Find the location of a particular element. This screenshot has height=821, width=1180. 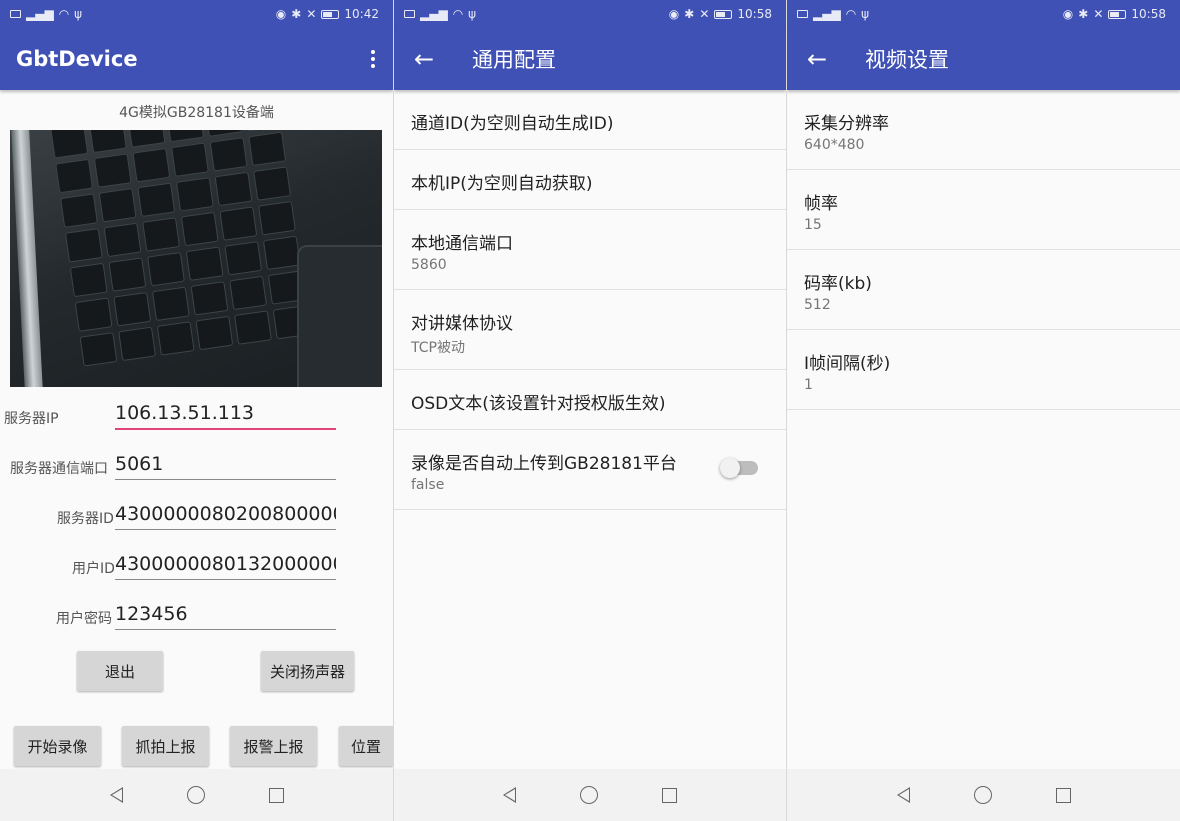

app-bar: ← 视频设置 is located at coordinates (983, 59).